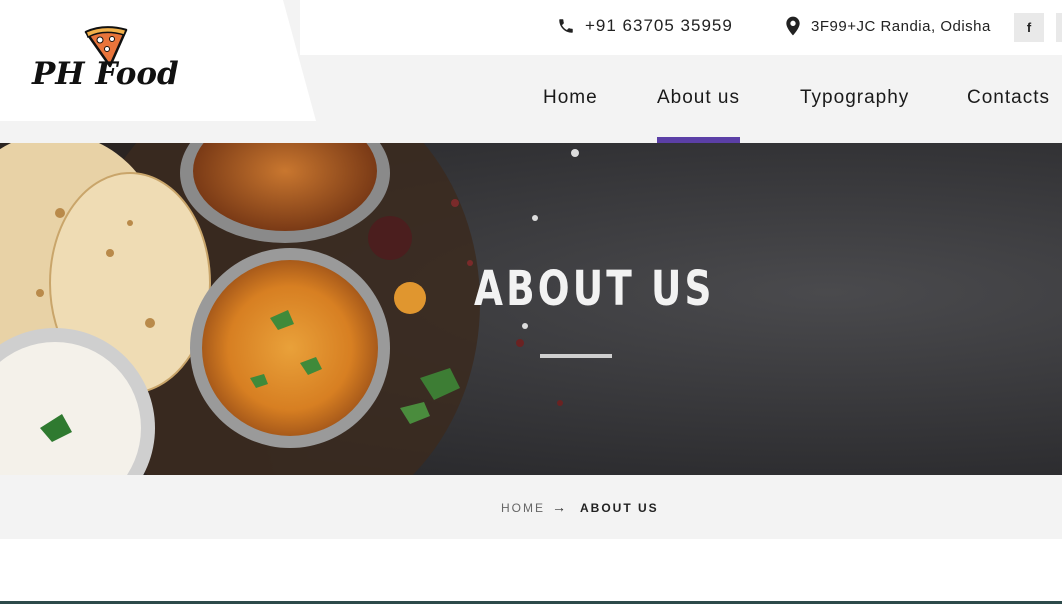  Describe the element at coordinates (576, 356) in the screenshot. I see `title-underline` at that location.